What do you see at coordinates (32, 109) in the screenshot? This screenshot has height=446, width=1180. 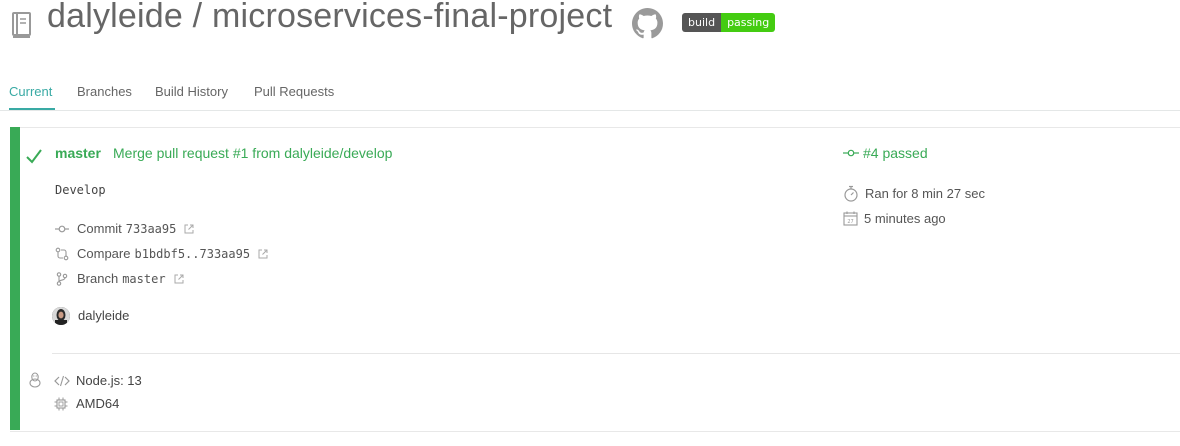 I see `active-tab-indicator` at bounding box center [32, 109].